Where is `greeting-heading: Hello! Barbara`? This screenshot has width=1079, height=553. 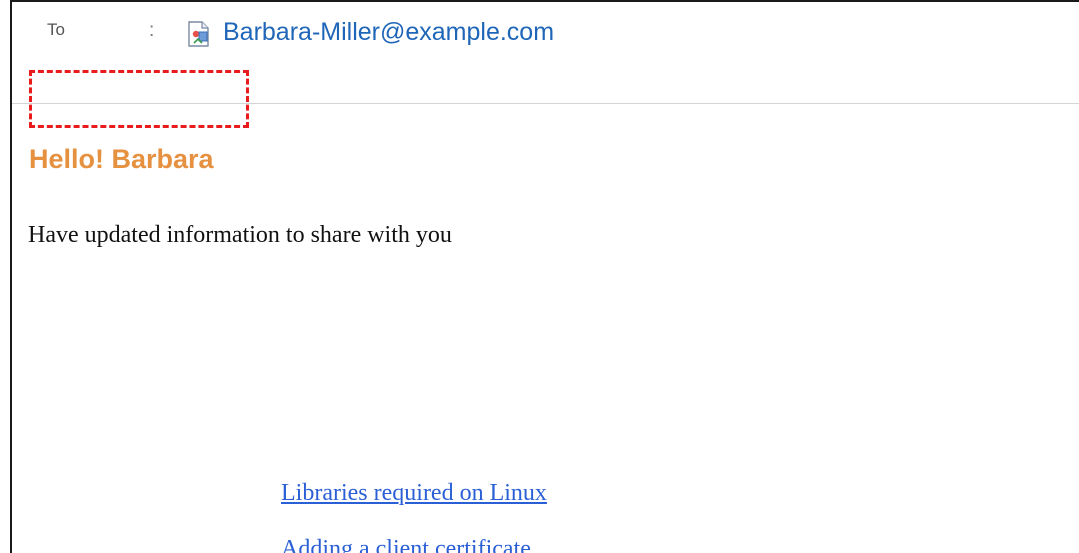 greeting-heading: Hello! Barbara is located at coordinates (121, 159).